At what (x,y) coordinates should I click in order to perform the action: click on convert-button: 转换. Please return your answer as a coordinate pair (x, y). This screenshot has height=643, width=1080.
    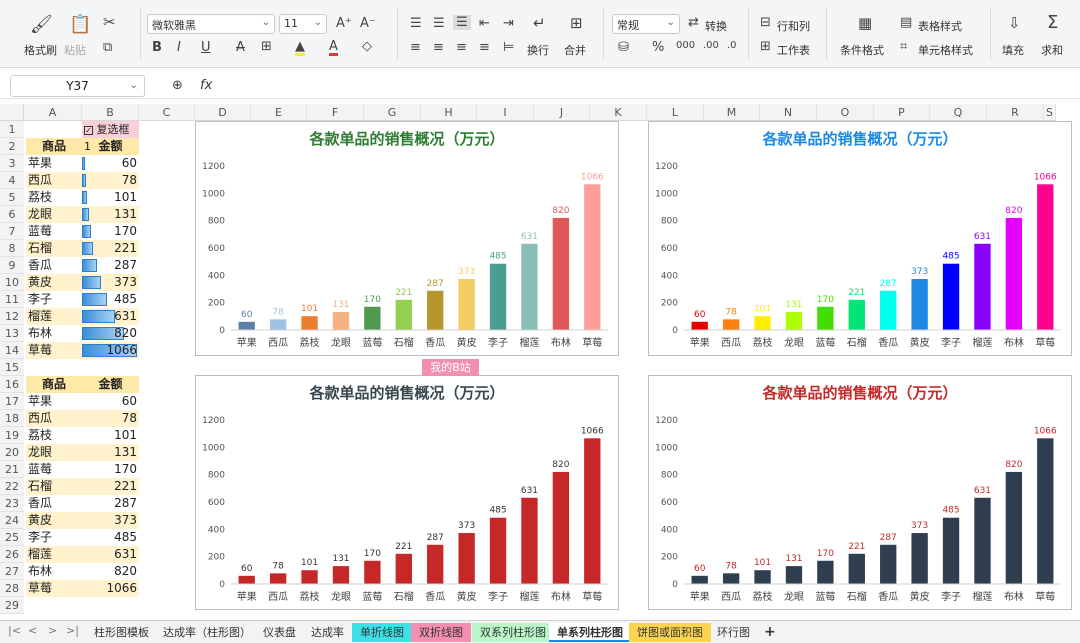
    Looking at the image, I should click on (716, 26).